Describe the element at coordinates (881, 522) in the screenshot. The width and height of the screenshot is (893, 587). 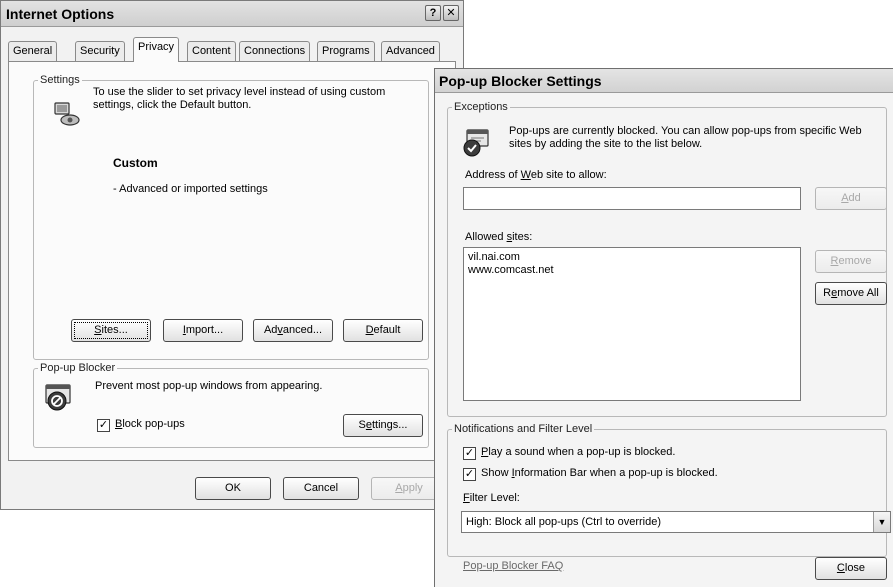
I see `chevron-down-icon: ▼` at that location.